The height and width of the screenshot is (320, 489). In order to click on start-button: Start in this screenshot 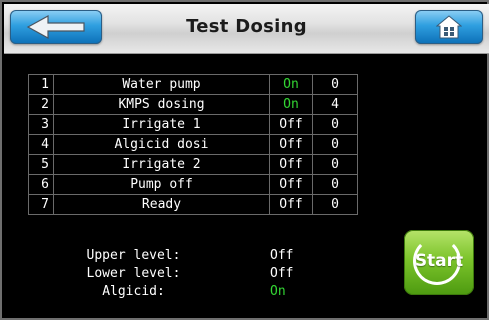, I will do `click(439, 262)`.